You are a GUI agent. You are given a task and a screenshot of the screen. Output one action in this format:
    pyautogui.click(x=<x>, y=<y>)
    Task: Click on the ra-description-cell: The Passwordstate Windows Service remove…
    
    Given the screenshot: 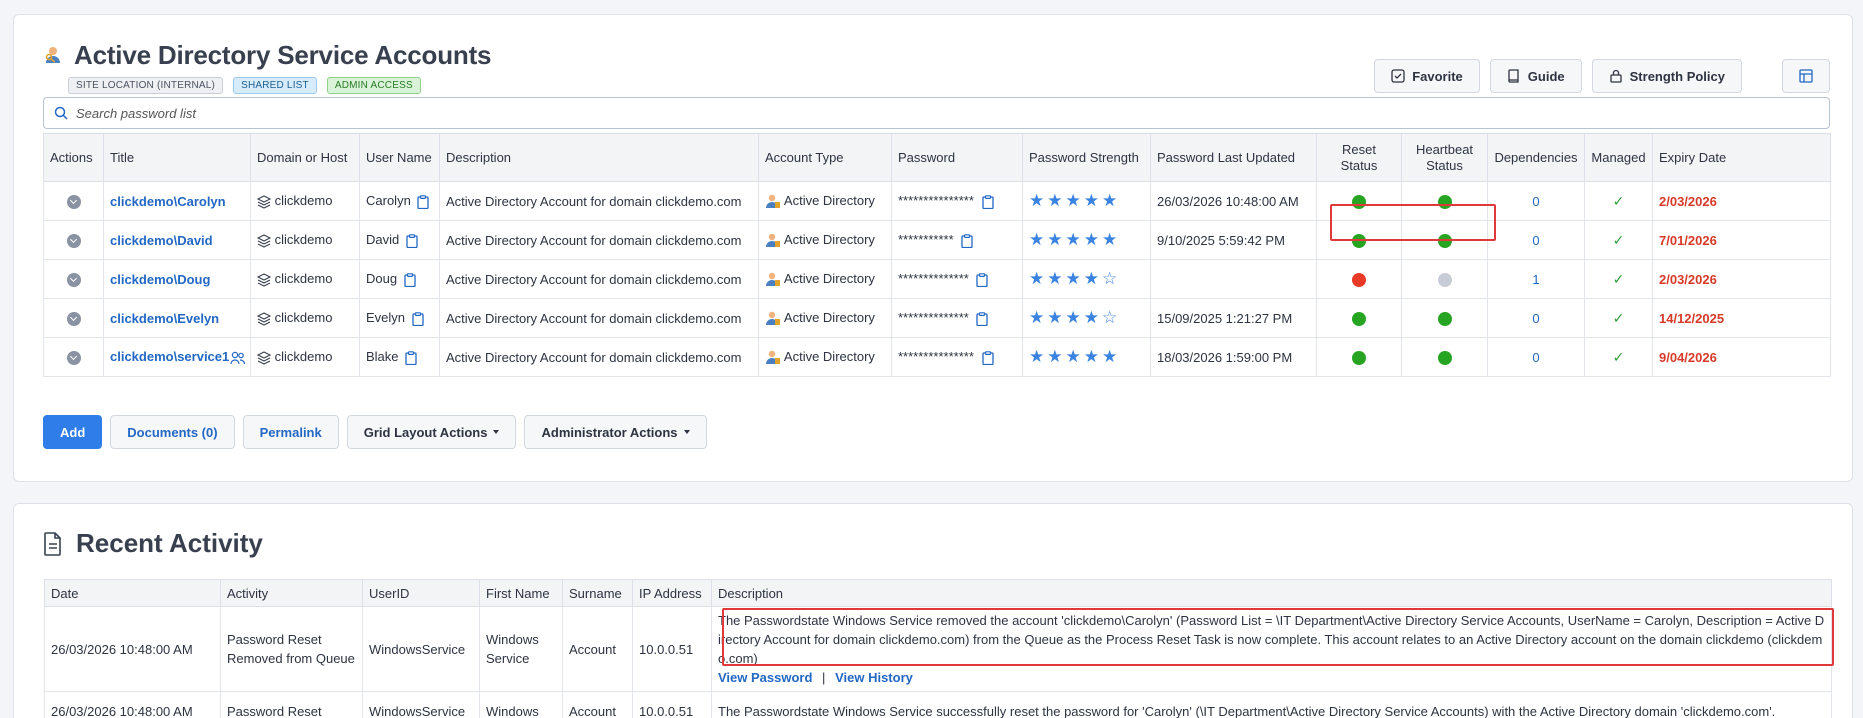 What is the action you would take?
    pyautogui.click(x=1271, y=649)
    